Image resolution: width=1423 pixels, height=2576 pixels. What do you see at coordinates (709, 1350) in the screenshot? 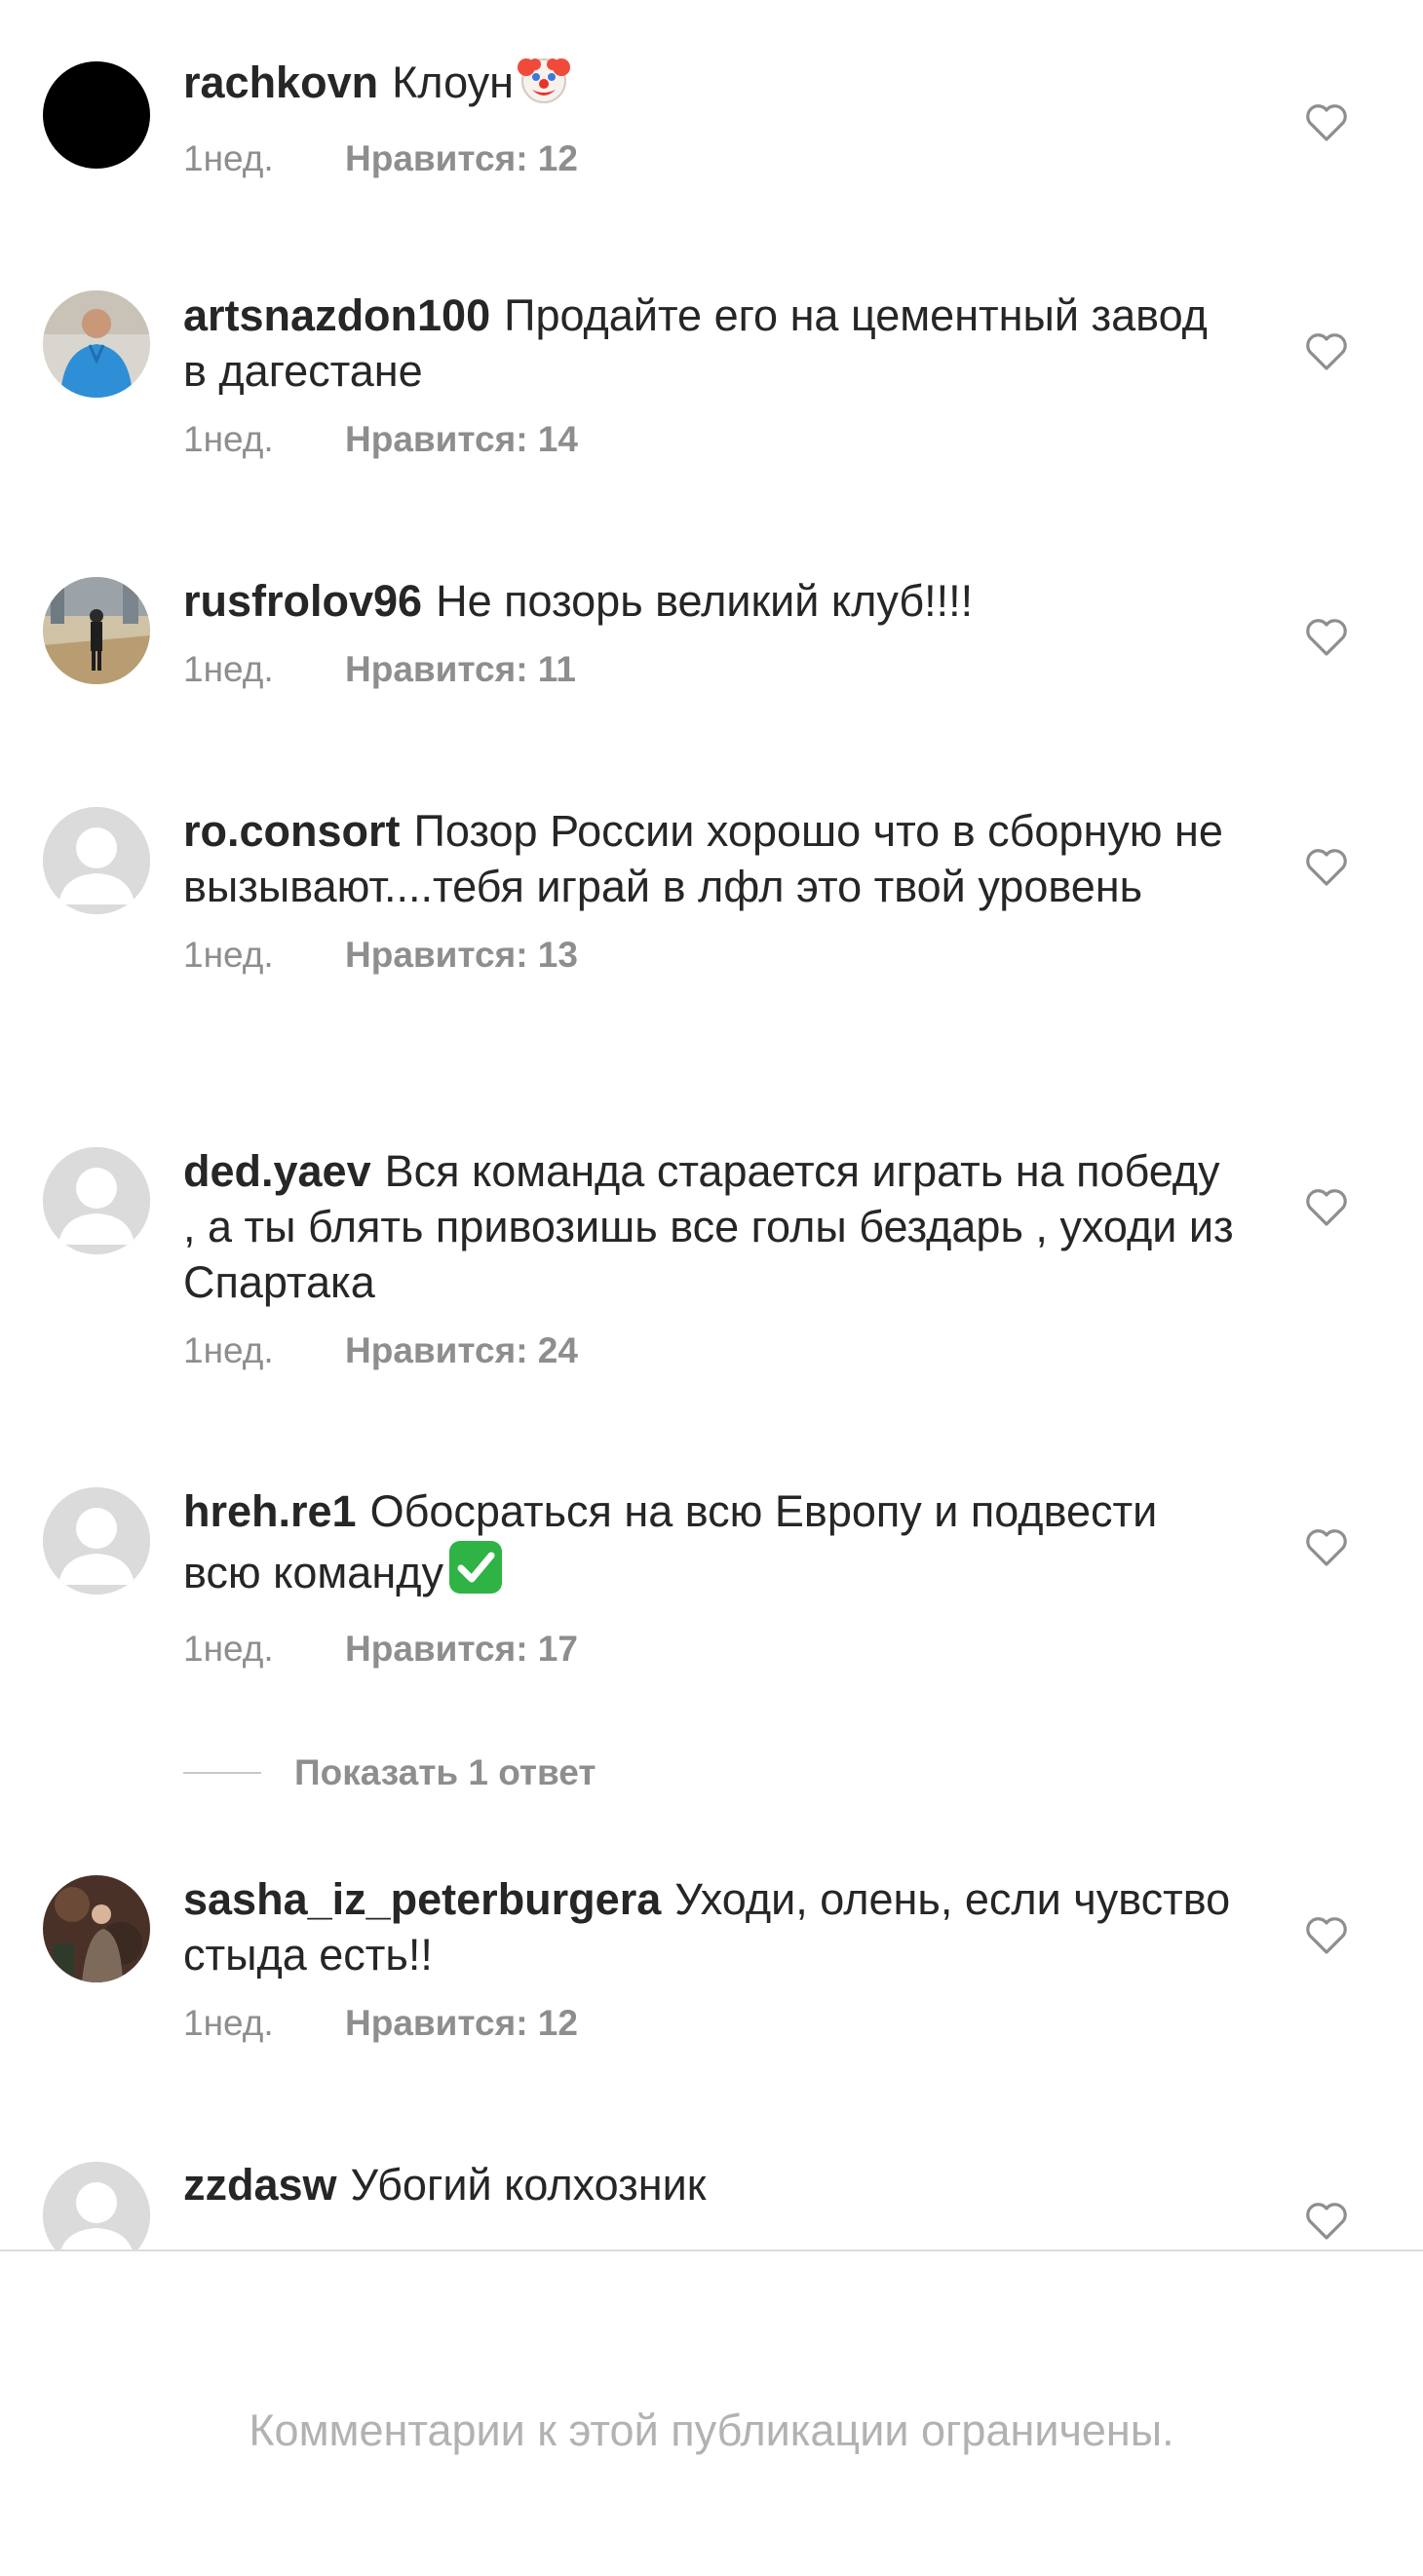
I see `comment-meta: 1нед. Нравится: 24` at bounding box center [709, 1350].